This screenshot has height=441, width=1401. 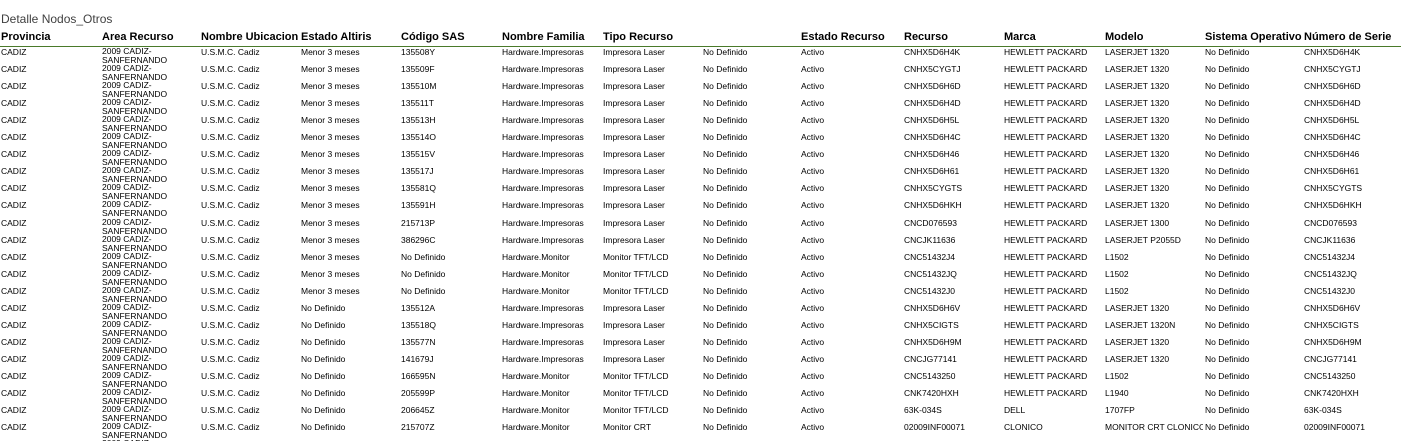 What do you see at coordinates (931, 393) in the screenshot?
I see `cell-recurso: CNK7420HXH` at bounding box center [931, 393].